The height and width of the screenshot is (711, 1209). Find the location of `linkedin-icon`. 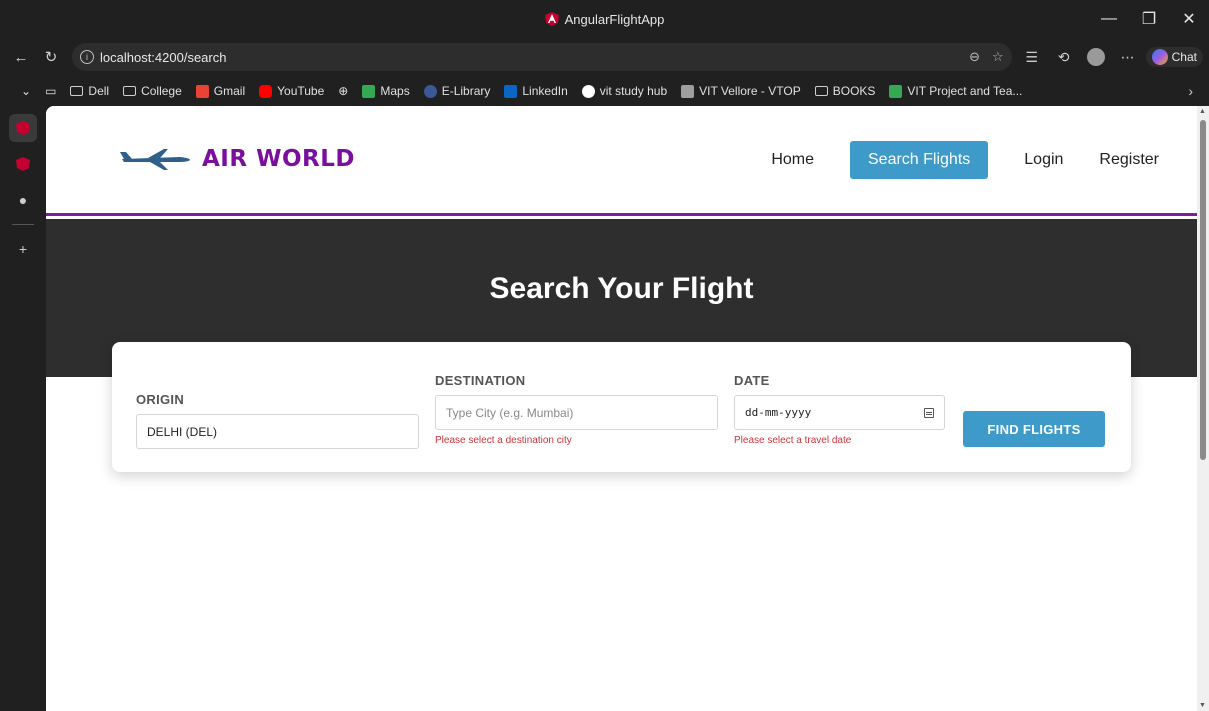

linkedin-icon is located at coordinates (511, 91).